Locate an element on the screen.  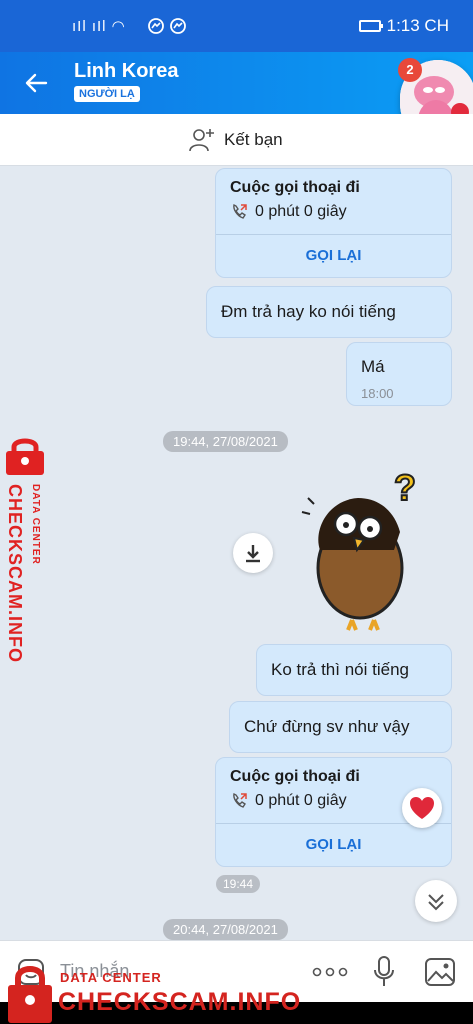
message-time: 19:44 is located at coordinates (238, 884).